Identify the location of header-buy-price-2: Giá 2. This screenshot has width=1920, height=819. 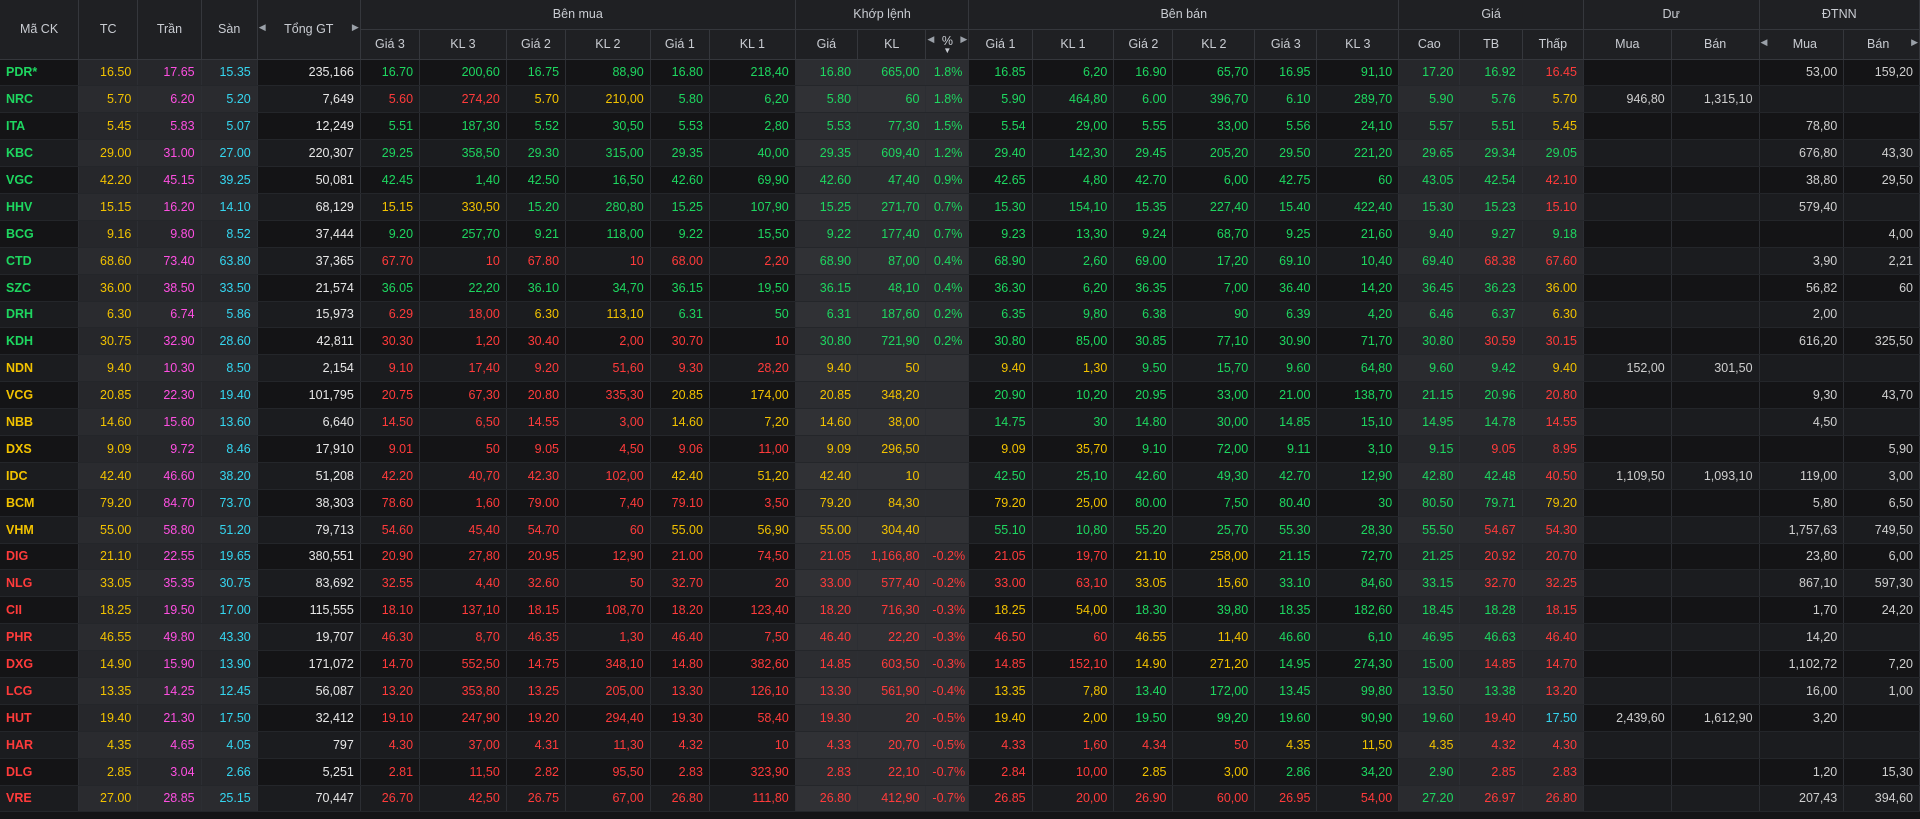
(536, 44).